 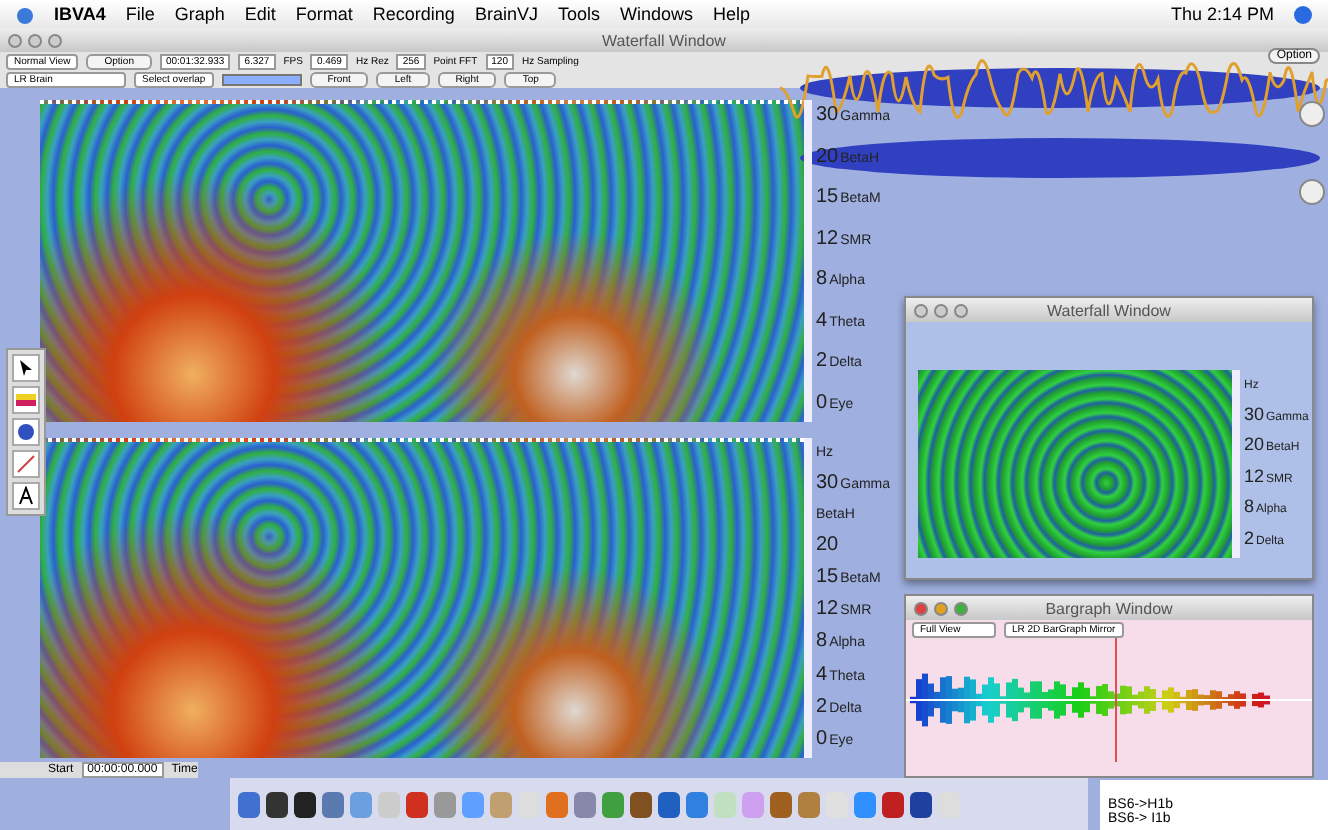 I want to click on menu-item: Help, so click(x=731, y=14).